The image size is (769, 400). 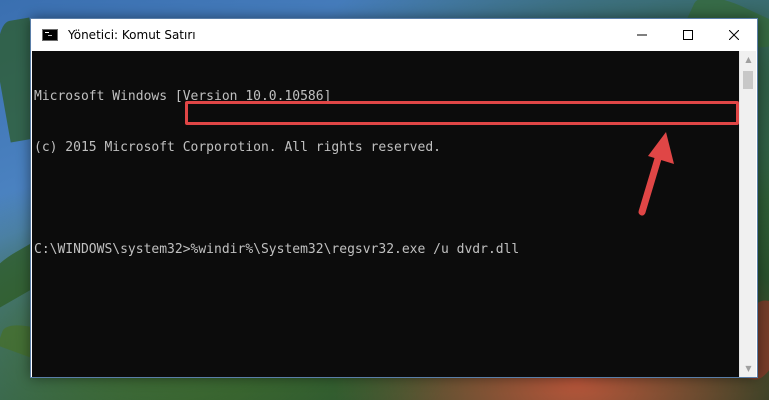 I want to click on minimize-icon, so click(x=642, y=35).